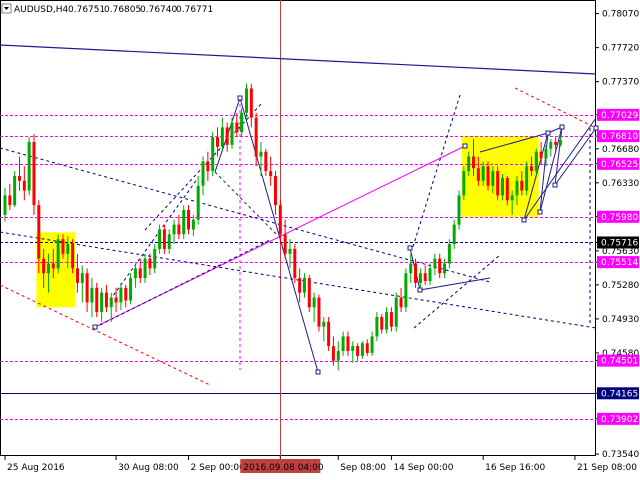 Image resolution: width=640 pixels, height=480 pixels. I want to click on x-tick-label: 30 Aug 08:00, so click(148, 468).